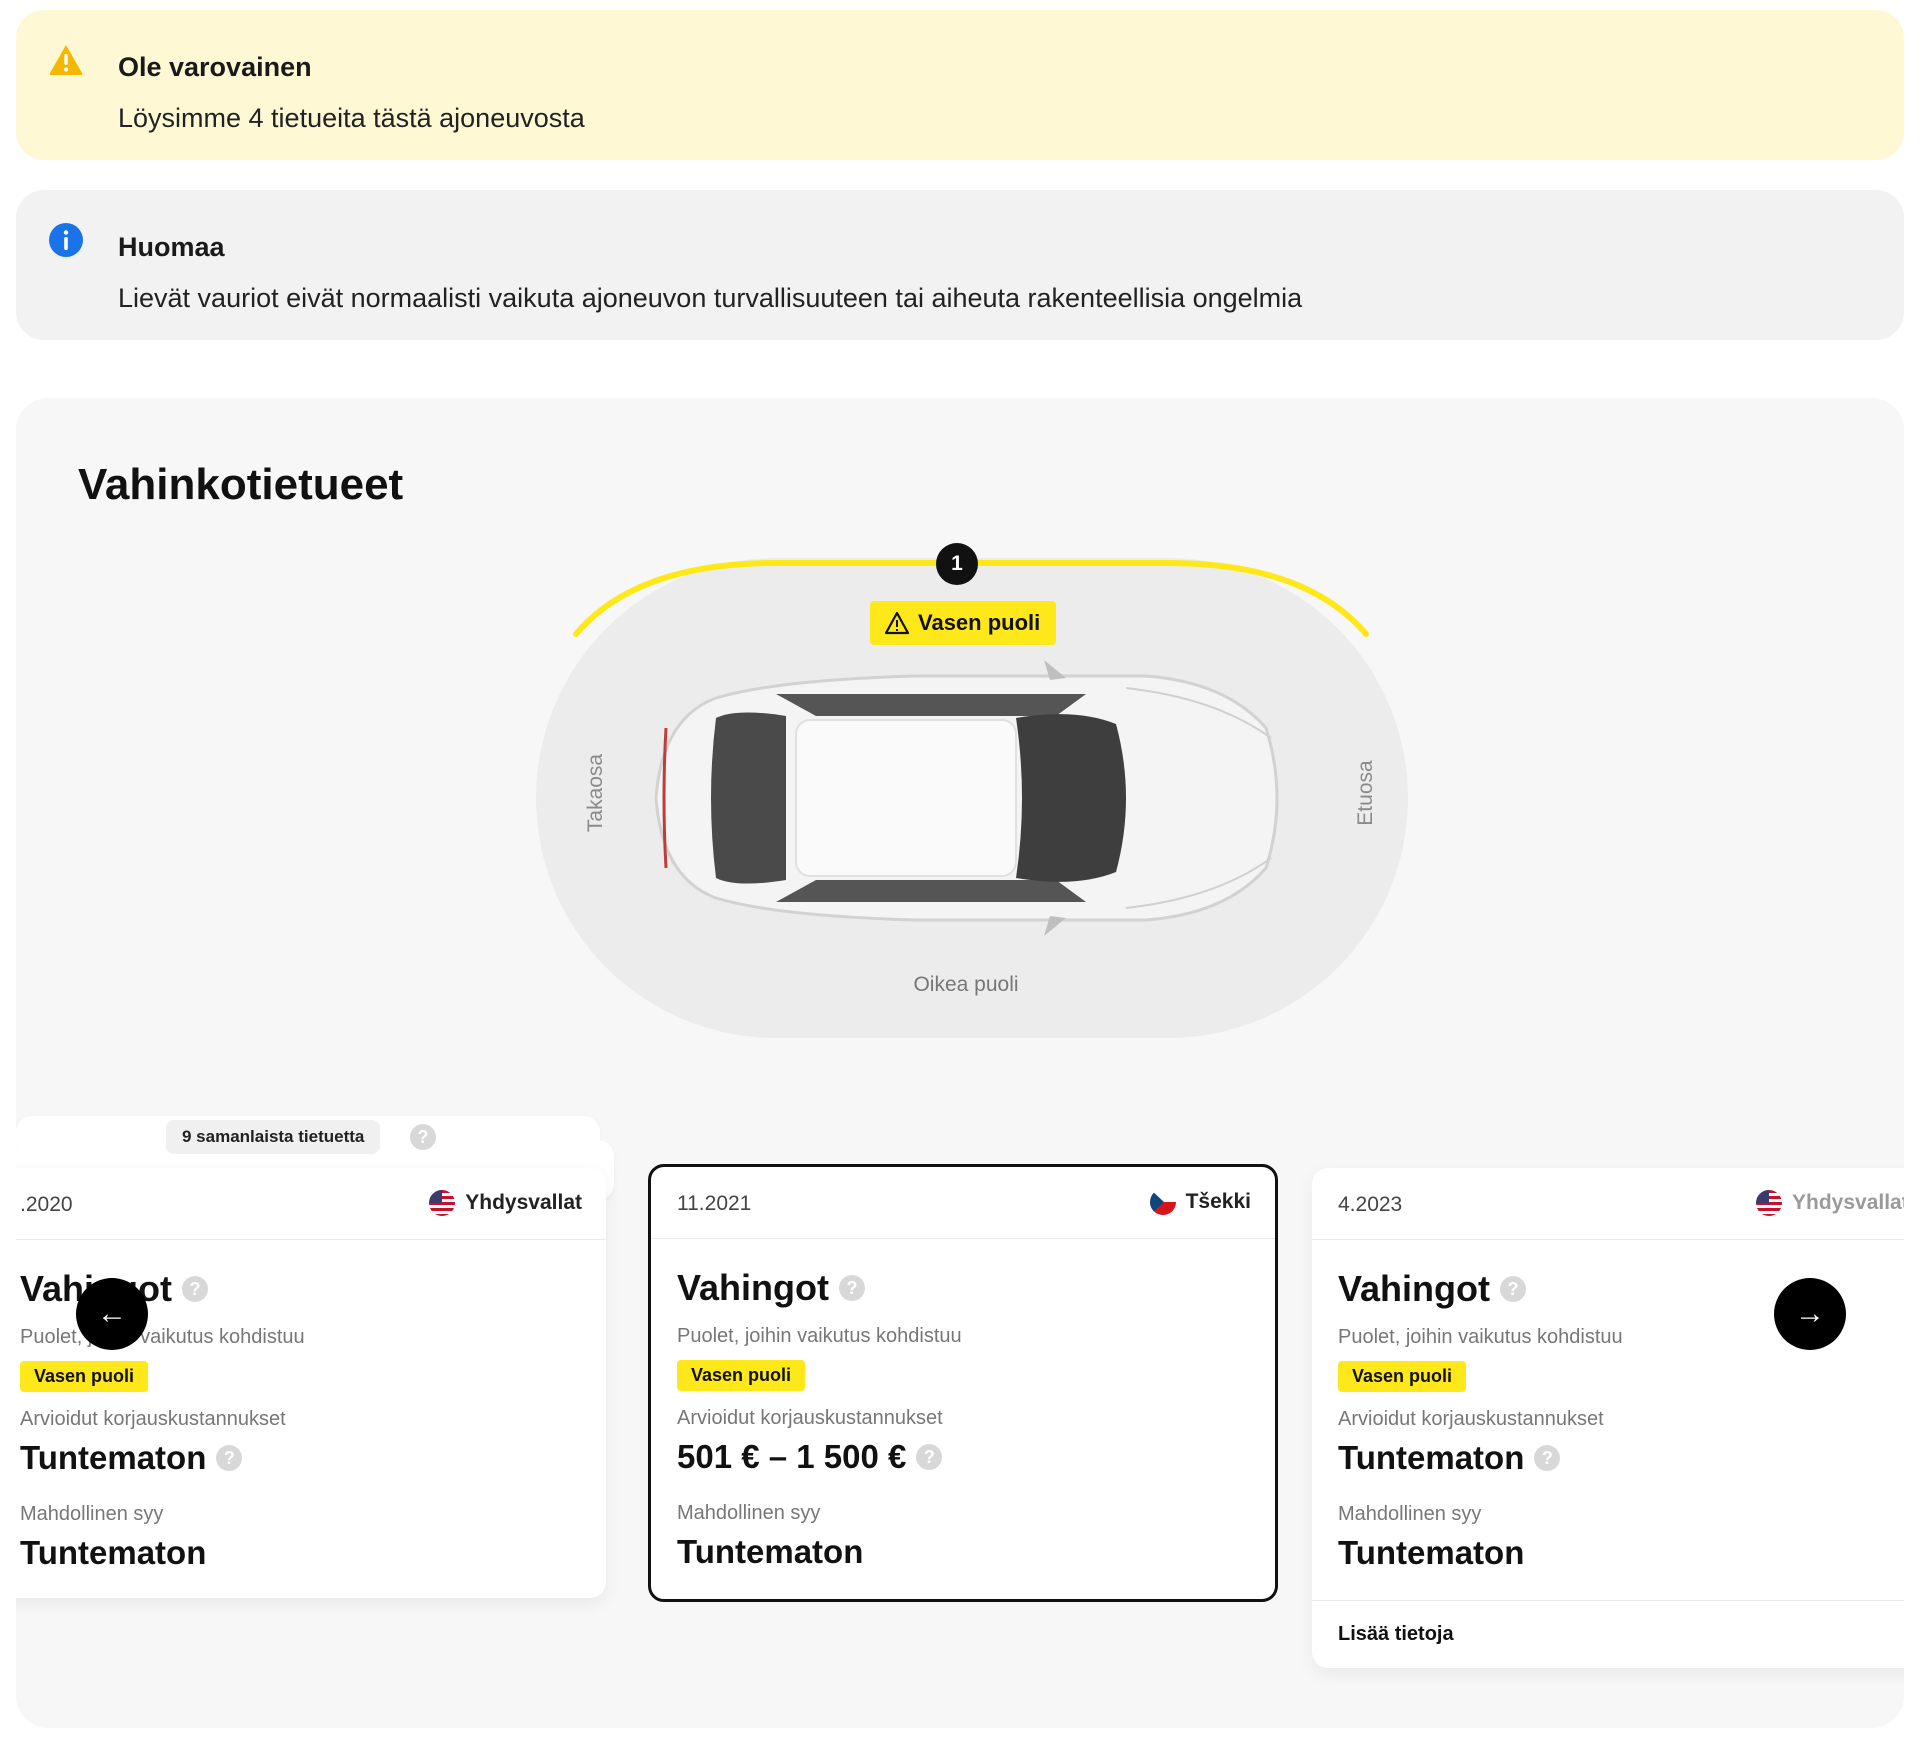 This screenshot has height=1738, width=1920. What do you see at coordinates (957, 564) in the screenshot?
I see `damage-marker: 1` at bounding box center [957, 564].